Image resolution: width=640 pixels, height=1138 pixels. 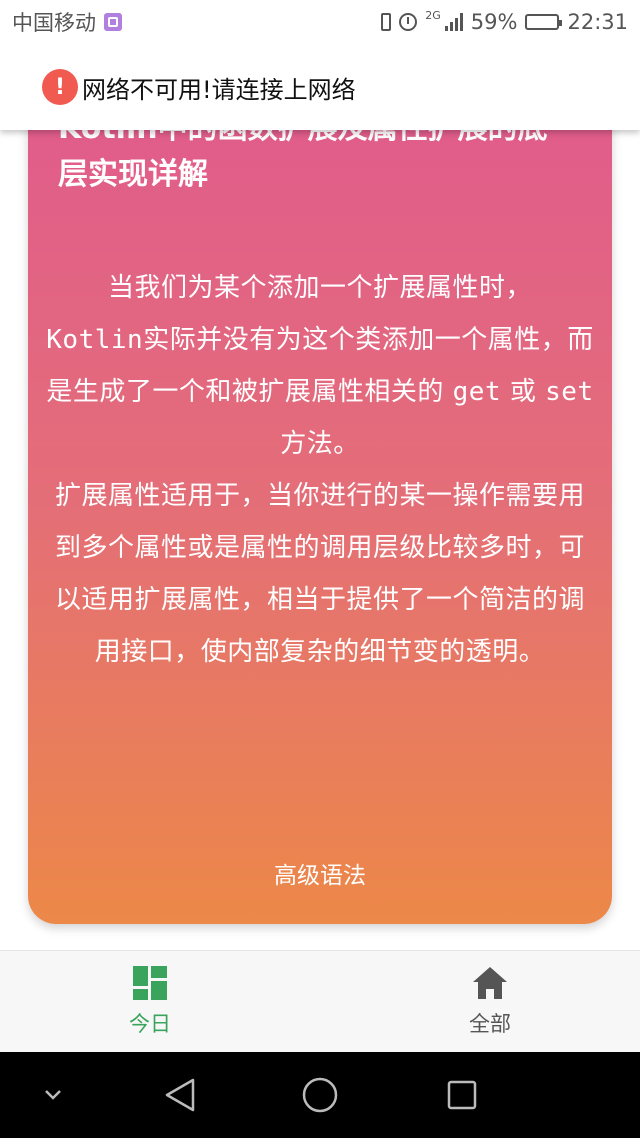 What do you see at coordinates (150, 982) in the screenshot?
I see `dashboard-grid-icon` at bounding box center [150, 982].